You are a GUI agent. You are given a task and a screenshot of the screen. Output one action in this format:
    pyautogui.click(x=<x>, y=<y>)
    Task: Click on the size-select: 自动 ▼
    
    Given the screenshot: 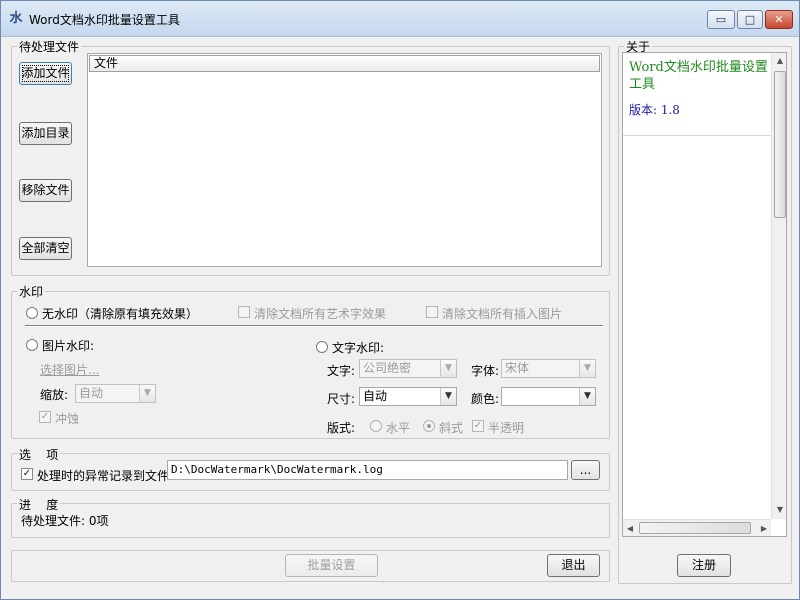 What is the action you would take?
    pyautogui.click(x=408, y=396)
    